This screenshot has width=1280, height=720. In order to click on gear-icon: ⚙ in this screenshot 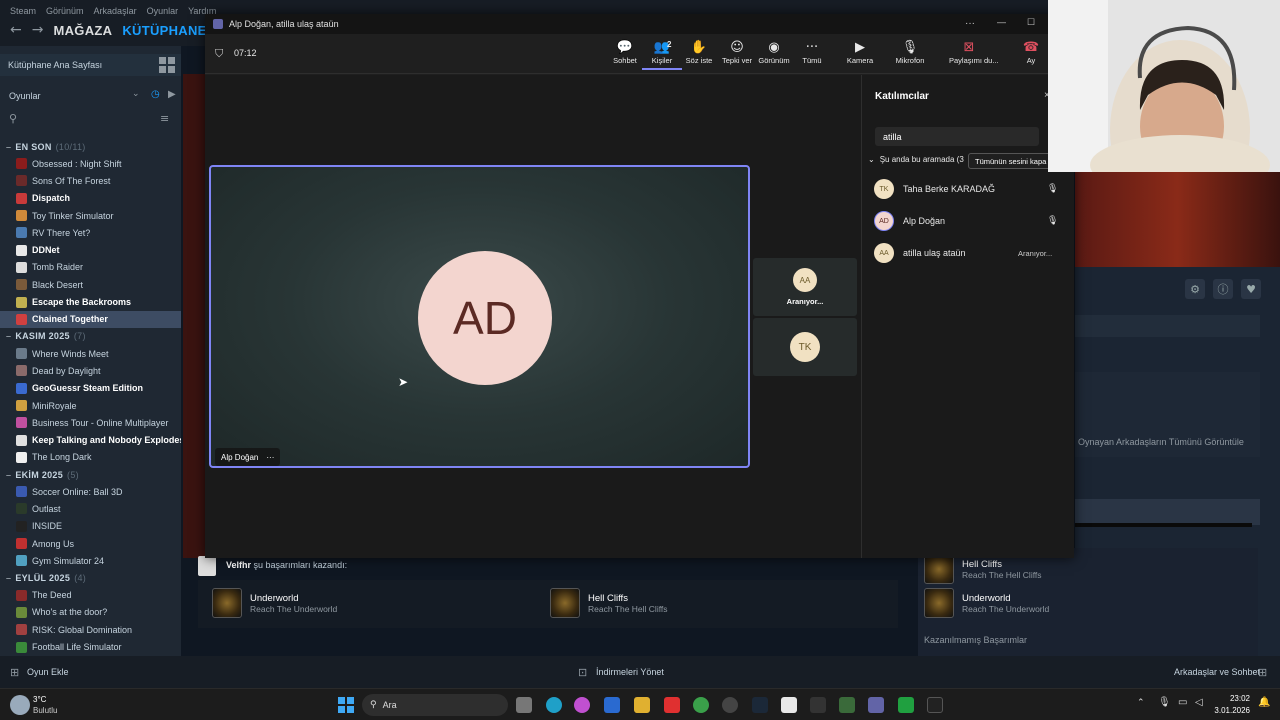, I will do `click(1195, 289)`.